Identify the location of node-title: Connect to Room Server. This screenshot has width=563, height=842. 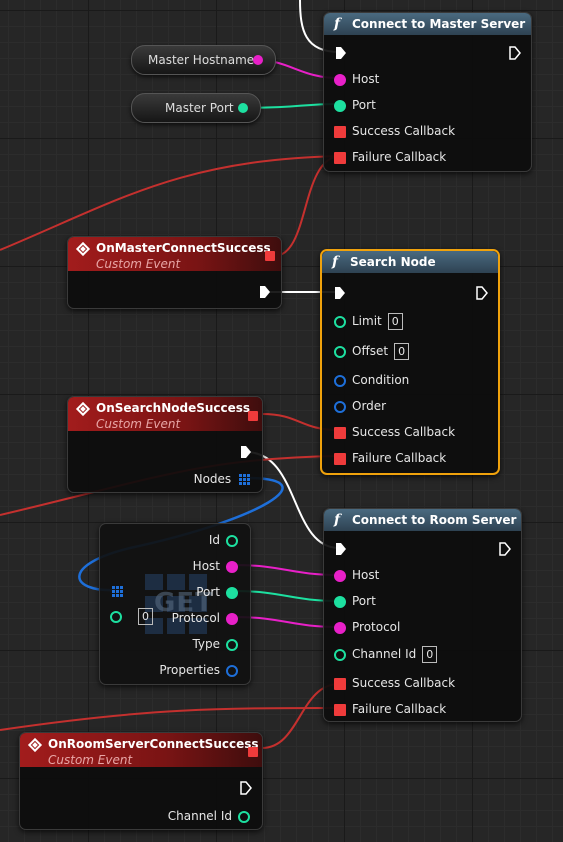
(434, 520).